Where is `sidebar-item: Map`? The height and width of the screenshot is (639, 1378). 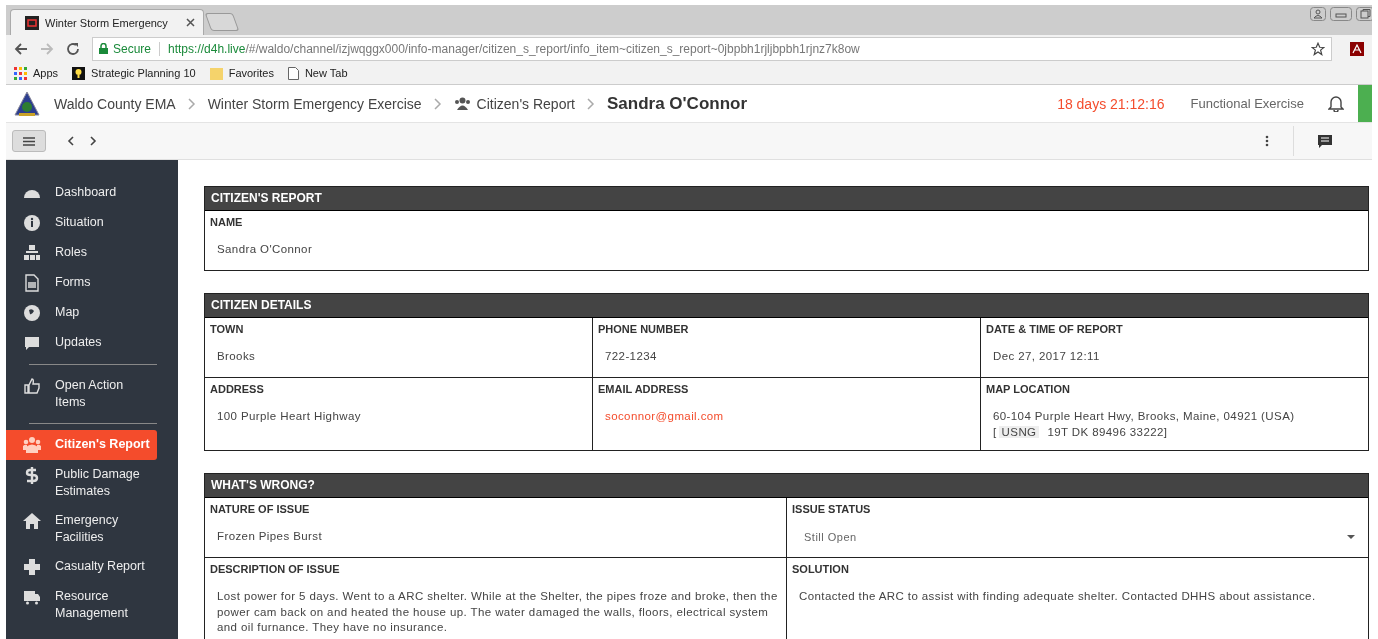
sidebar-item: Map is located at coordinates (81, 313).